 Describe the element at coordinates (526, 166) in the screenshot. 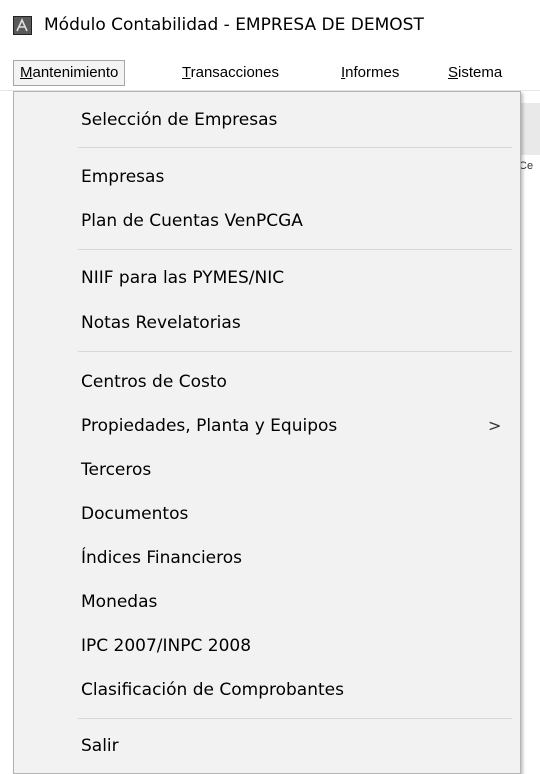

I see `background-toolbar-label: Ce` at that location.